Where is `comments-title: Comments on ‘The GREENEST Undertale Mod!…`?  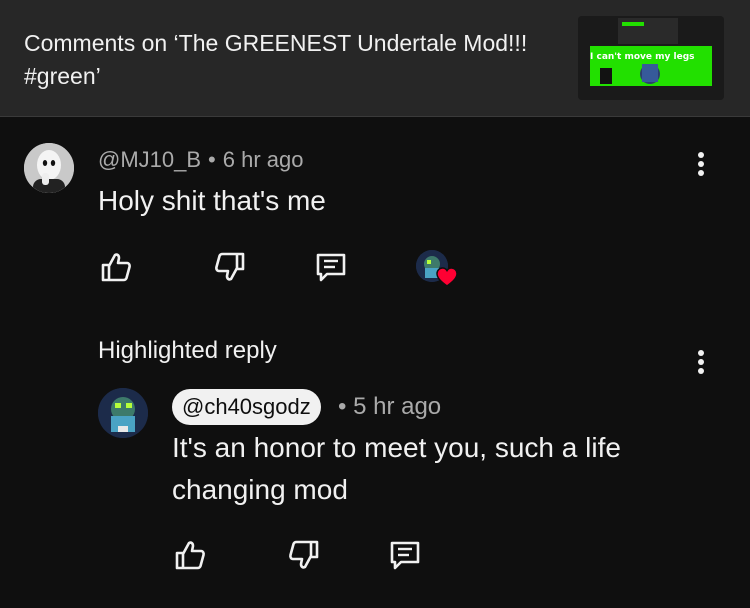 comments-title: Comments on ‘The GREENEST Undertale Mod!… is located at coordinates (276, 59).